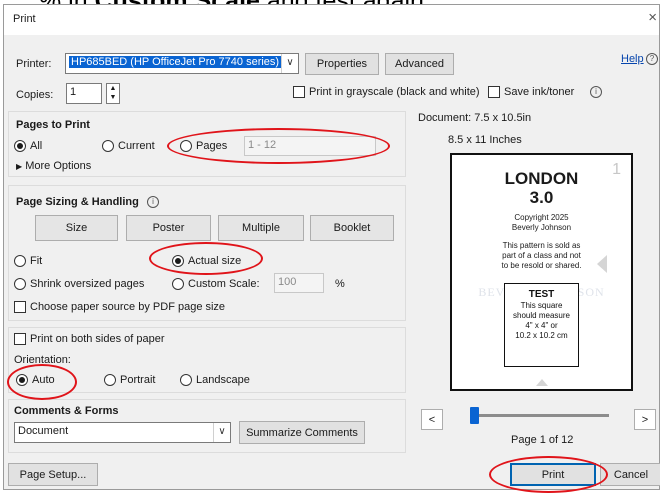 Image resolution: width=660 pixels, height=493 pixels. What do you see at coordinates (20, 339) in the screenshot?
I see `duplex-checkbox` at bounding box center [20, 339].